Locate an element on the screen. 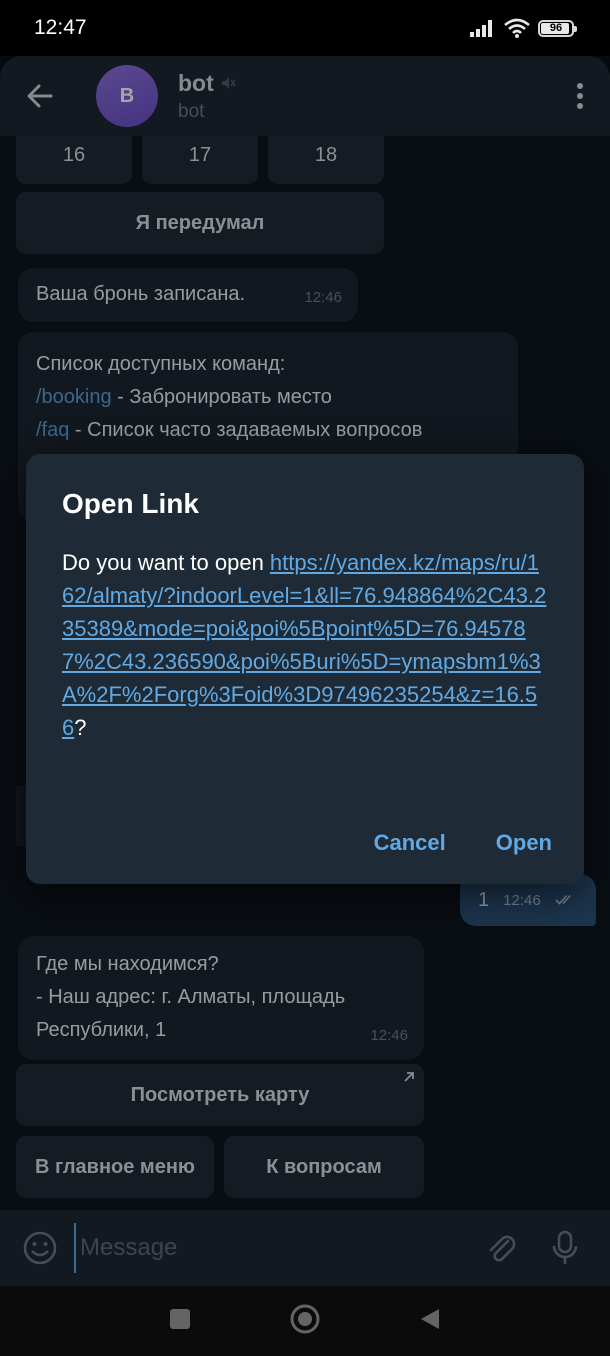 Image resolution: width=610 pixels, height=1356 pixels. smiley-icon is located at coordinates (40, 1248).